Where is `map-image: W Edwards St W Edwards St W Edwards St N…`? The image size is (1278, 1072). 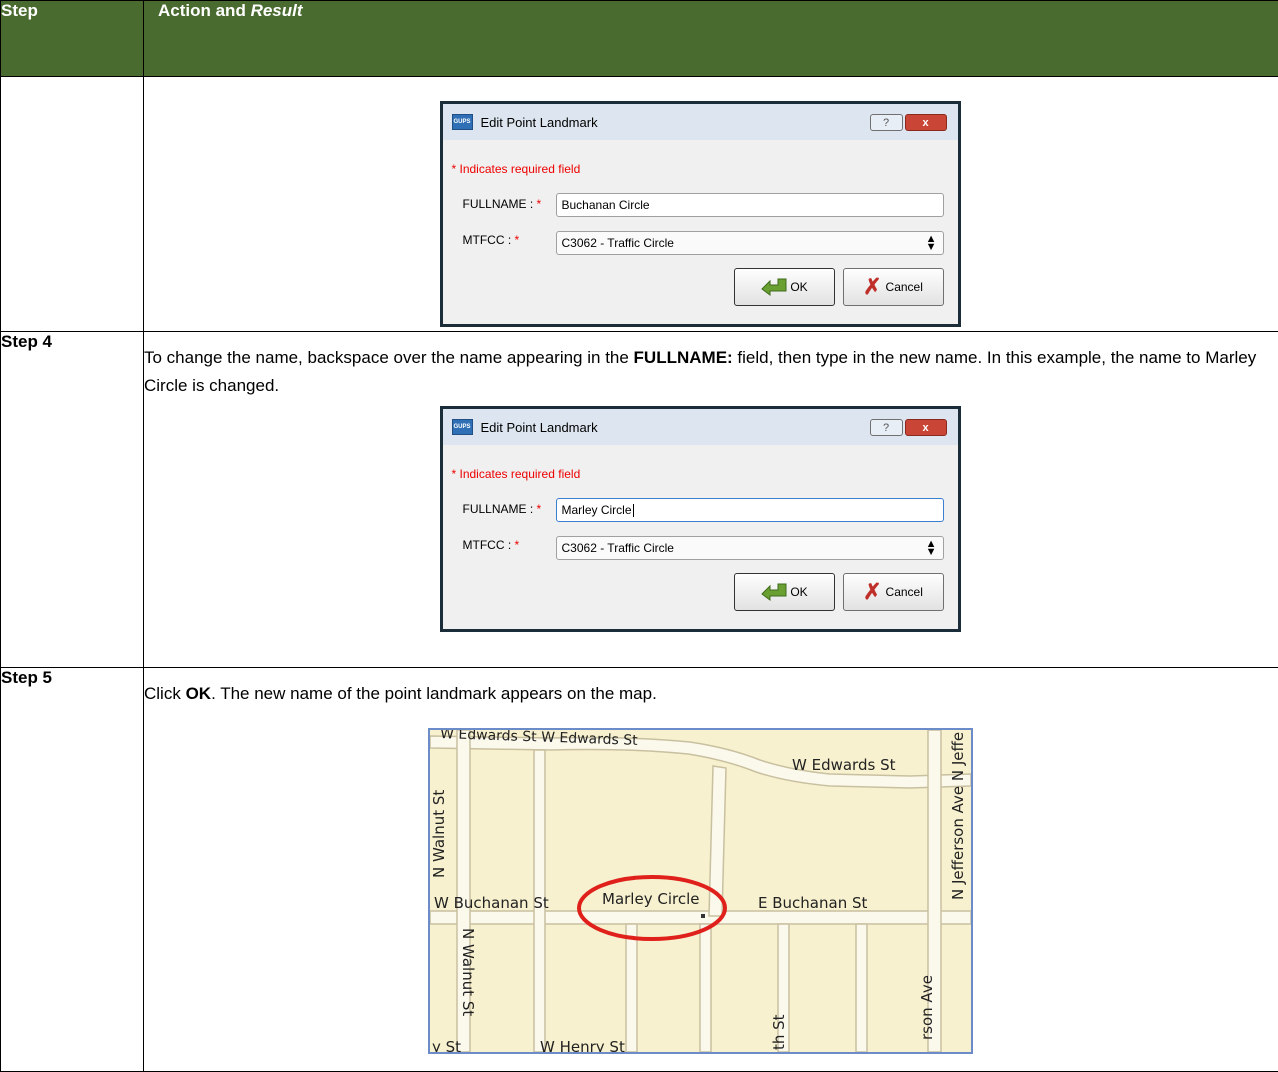
map-image: W Edwards St W Edwards St W Edwards St N… is located at coordinates (700, 891).